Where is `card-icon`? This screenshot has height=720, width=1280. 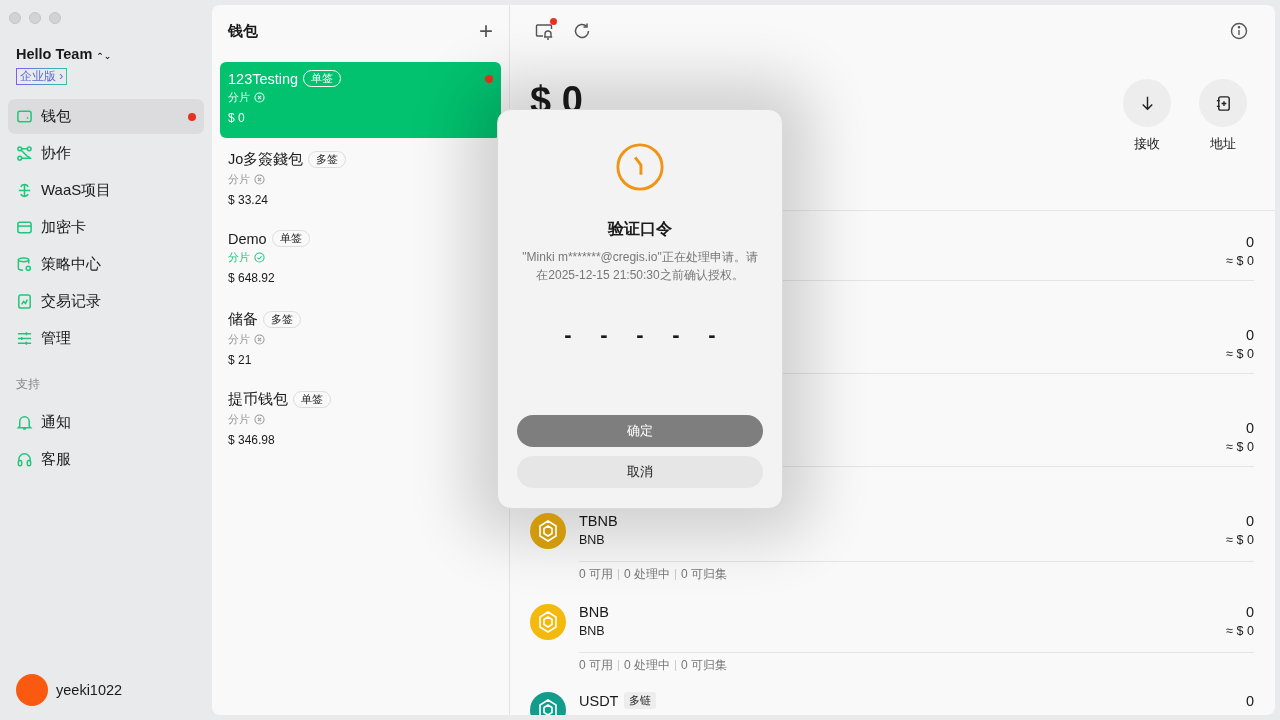 card-icon is located at coordinates (24, 227).